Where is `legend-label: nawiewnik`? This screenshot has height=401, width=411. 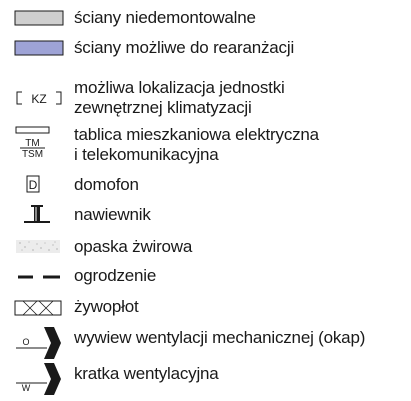
legend-label: nawiewnik is located at coordinates (112, 214).